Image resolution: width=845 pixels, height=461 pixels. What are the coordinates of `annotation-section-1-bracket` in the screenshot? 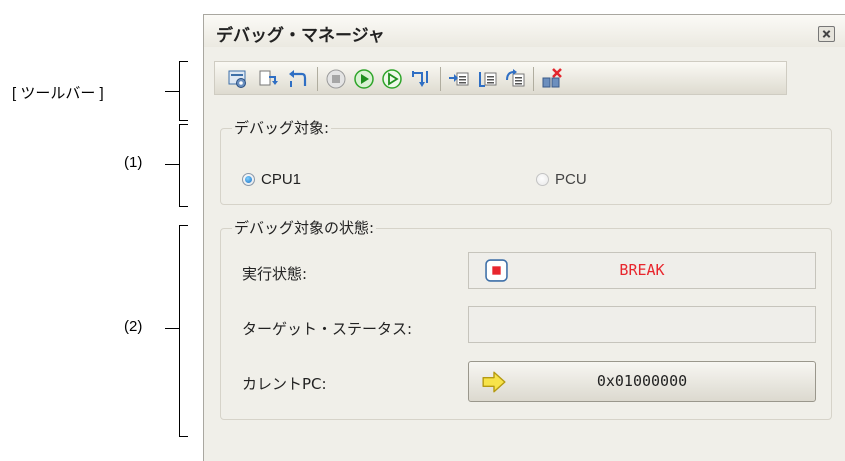 It's located at (183, 165).